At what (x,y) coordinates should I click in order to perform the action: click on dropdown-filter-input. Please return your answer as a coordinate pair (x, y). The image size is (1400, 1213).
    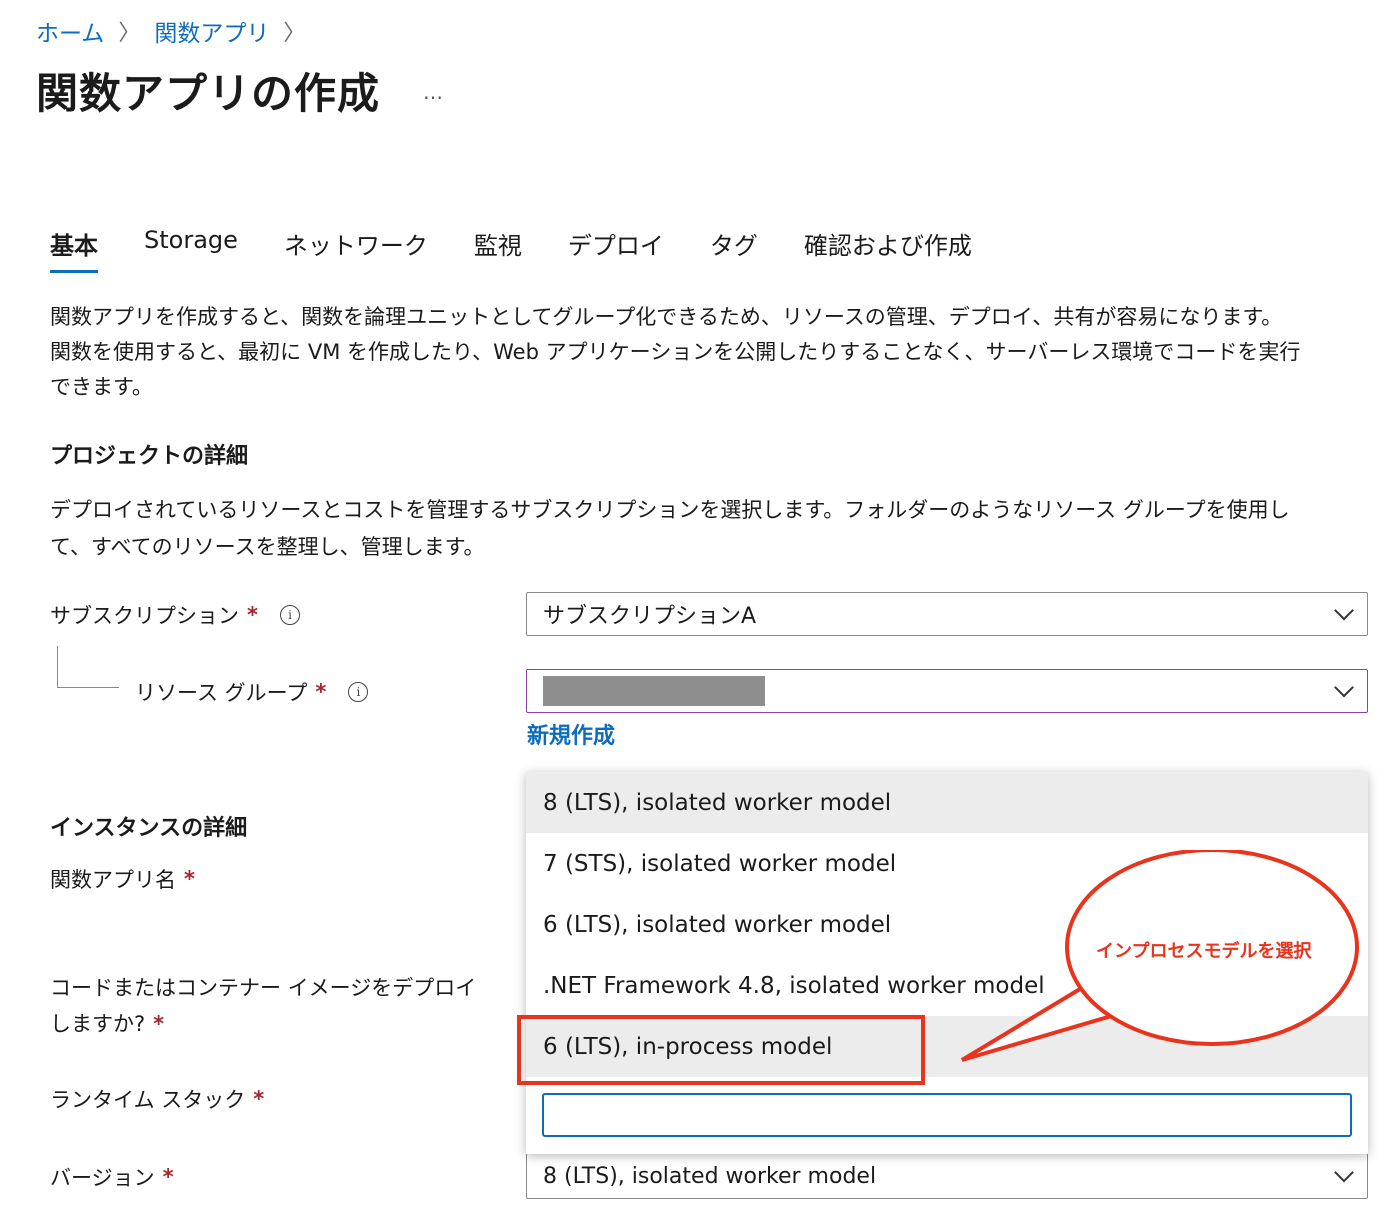
    Looking at the image, I should click on (947, 1115).